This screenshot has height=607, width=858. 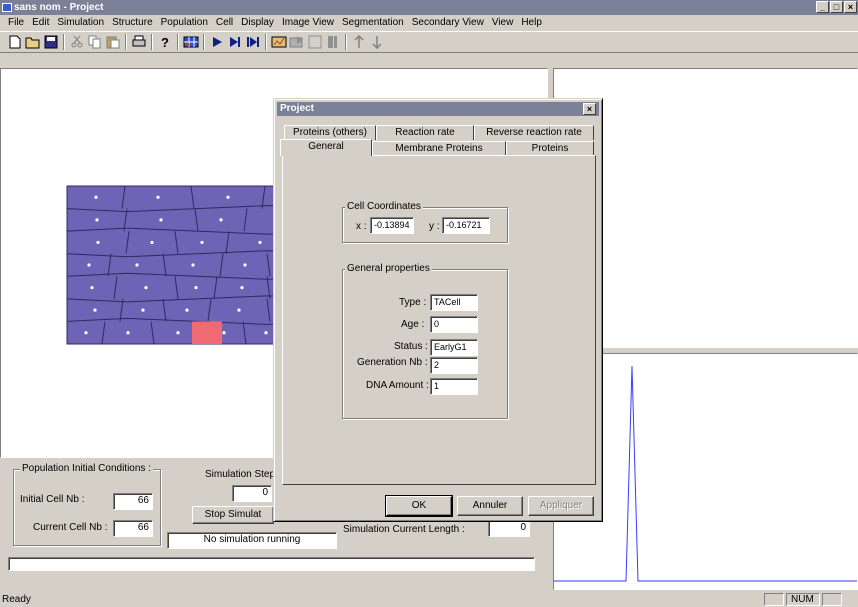 What do you see at coordinates (217, 42) in the screenshot?
I see `play-icon` at bounding box center [217, 42].